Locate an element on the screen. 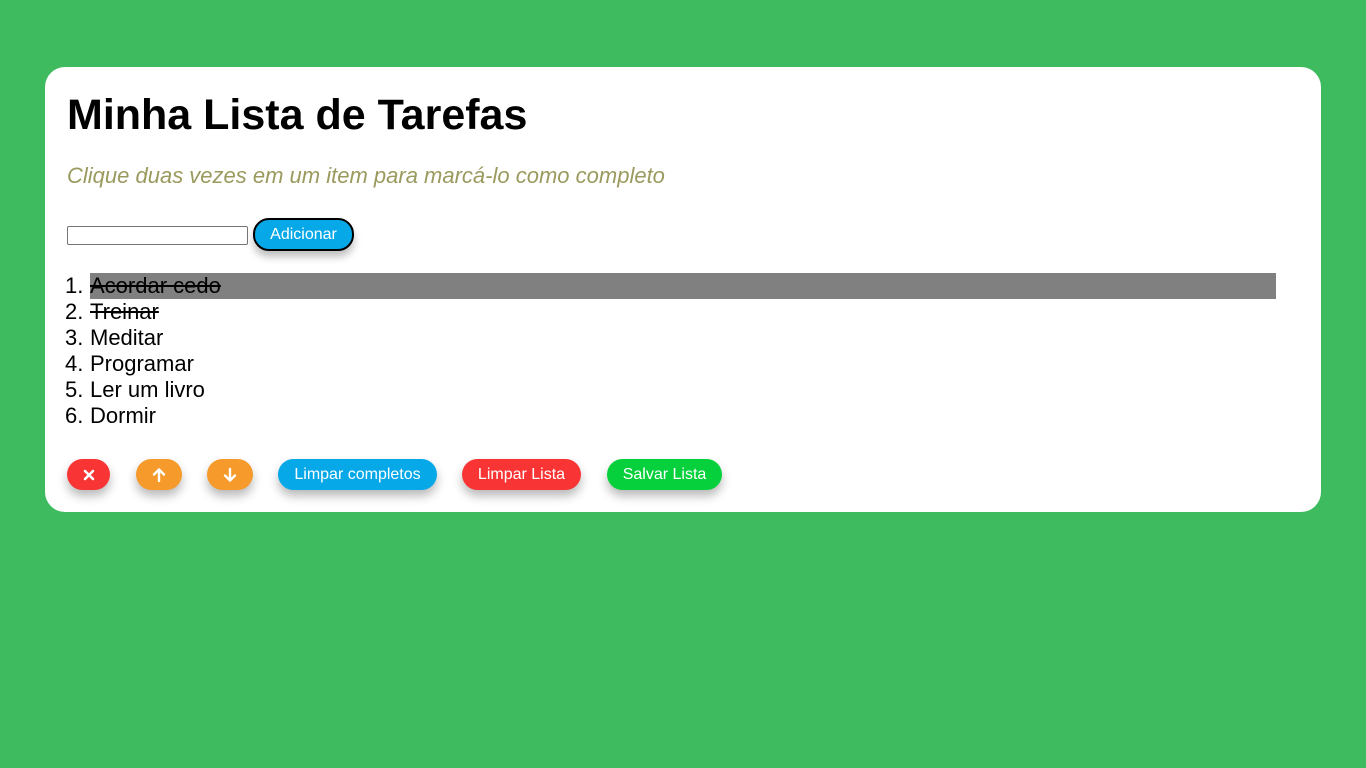  new-task-input is located at coordinates (157, 235).